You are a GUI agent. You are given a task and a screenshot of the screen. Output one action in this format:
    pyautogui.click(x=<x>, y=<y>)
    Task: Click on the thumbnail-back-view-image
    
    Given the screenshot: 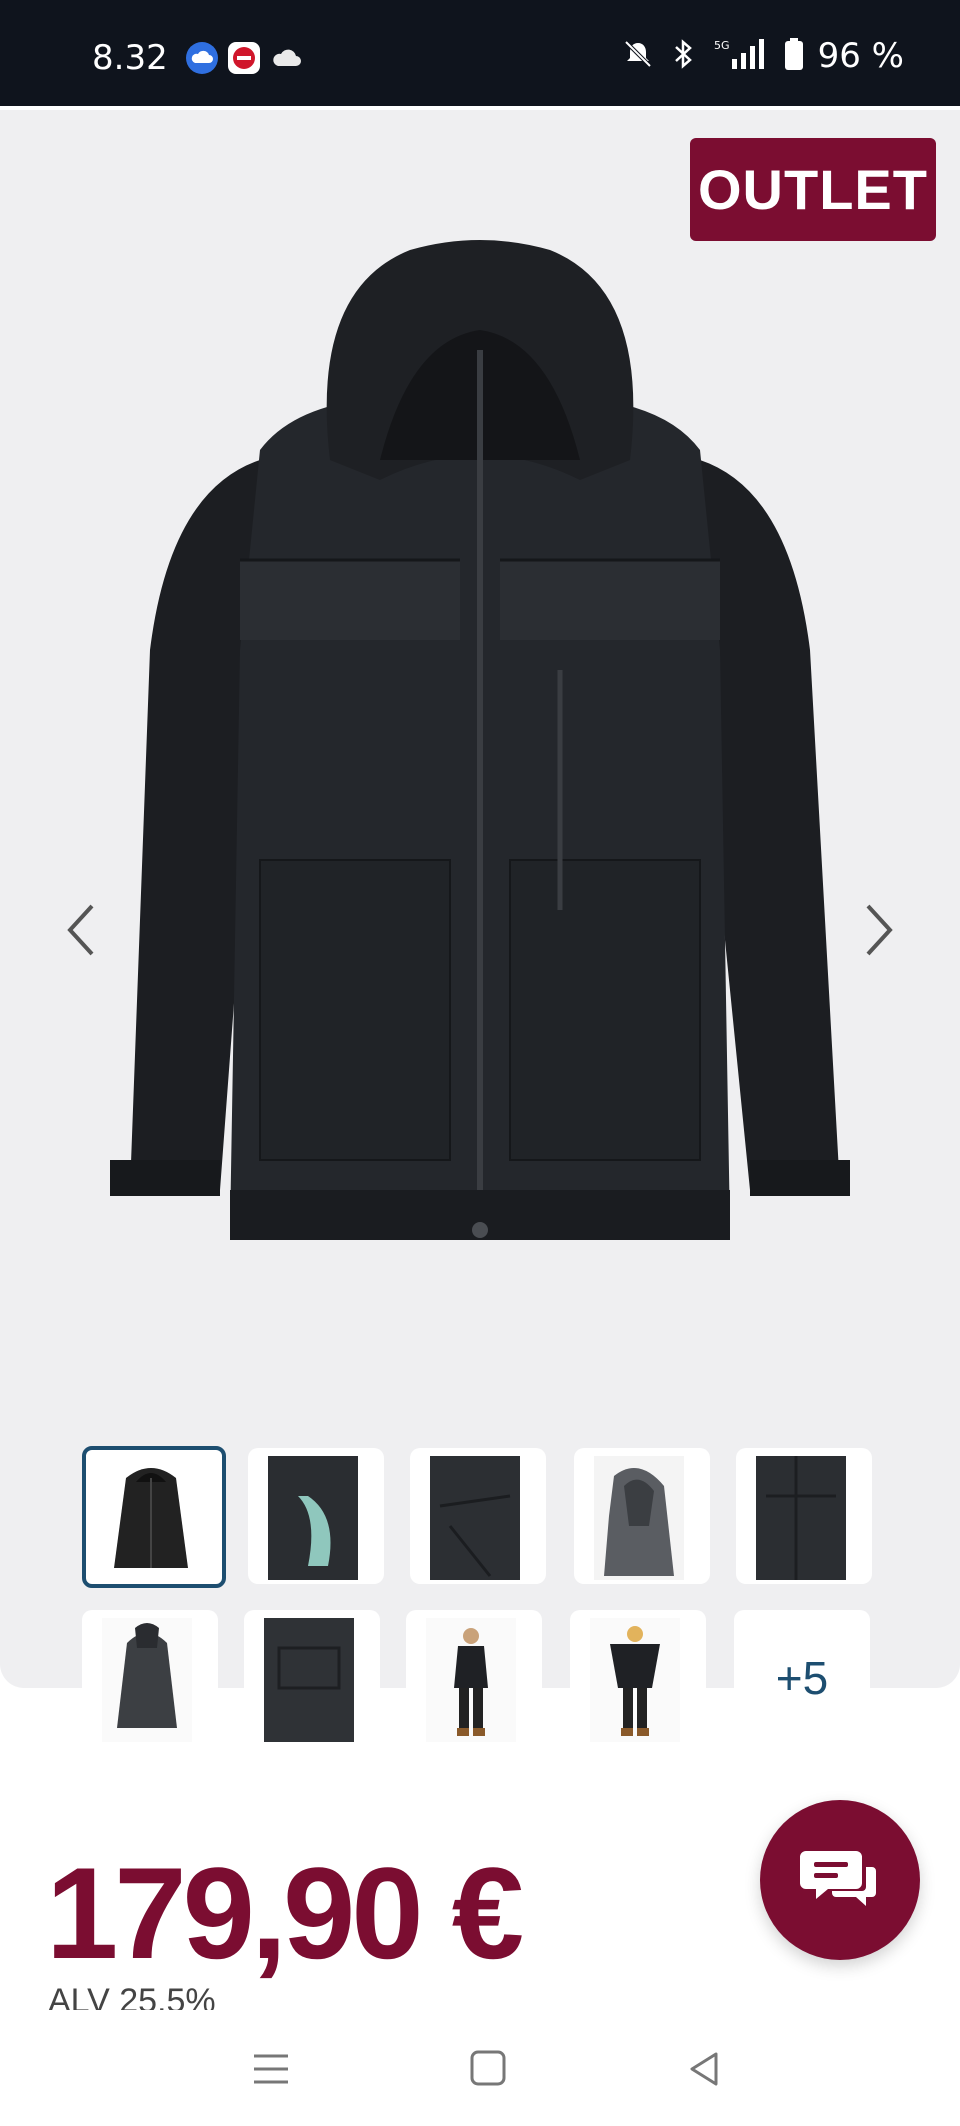 What is the action you would take?
    pyautogui.click(x=147, y=1680)
    